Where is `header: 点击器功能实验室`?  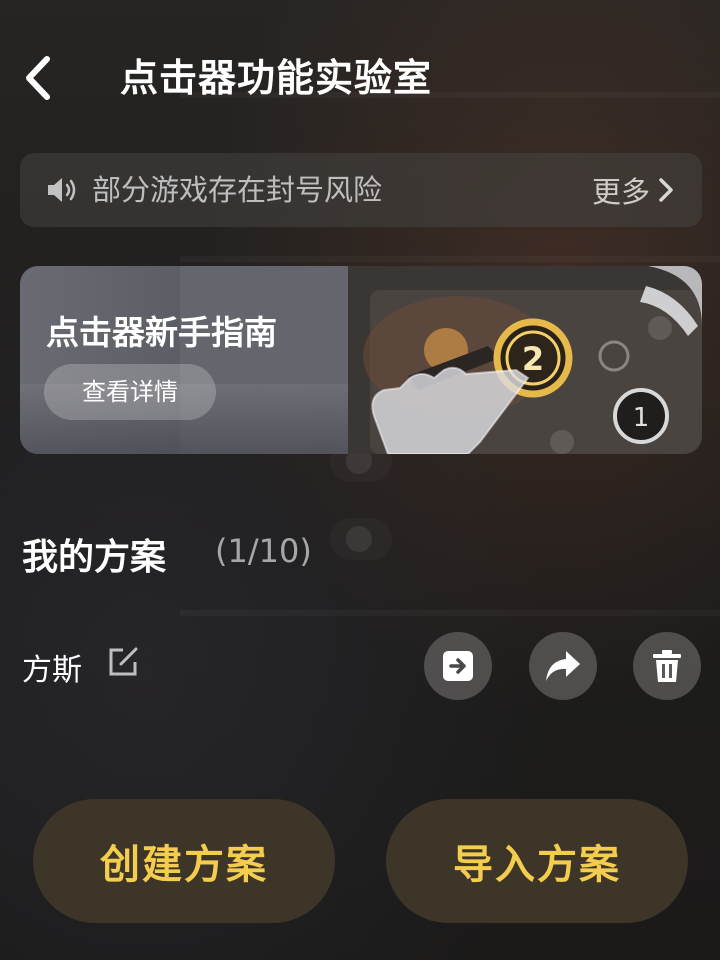 header: 点击器功能实验室 is located at coordinates (360, 78).